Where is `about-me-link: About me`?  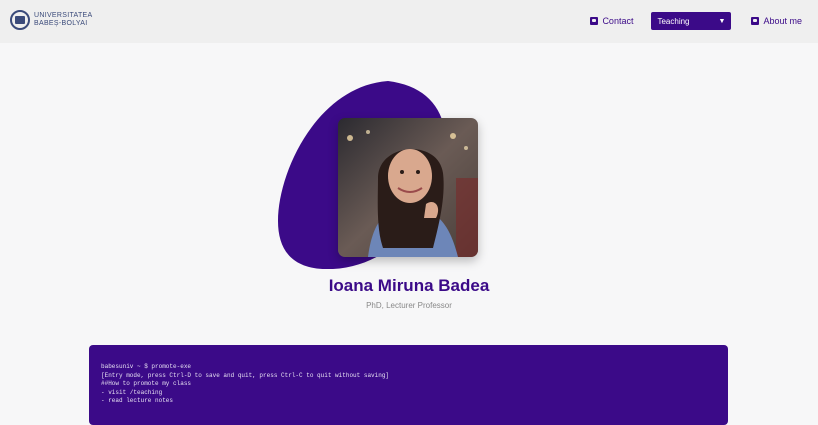 about-me-link: About me is located at coordinates (776, 21).